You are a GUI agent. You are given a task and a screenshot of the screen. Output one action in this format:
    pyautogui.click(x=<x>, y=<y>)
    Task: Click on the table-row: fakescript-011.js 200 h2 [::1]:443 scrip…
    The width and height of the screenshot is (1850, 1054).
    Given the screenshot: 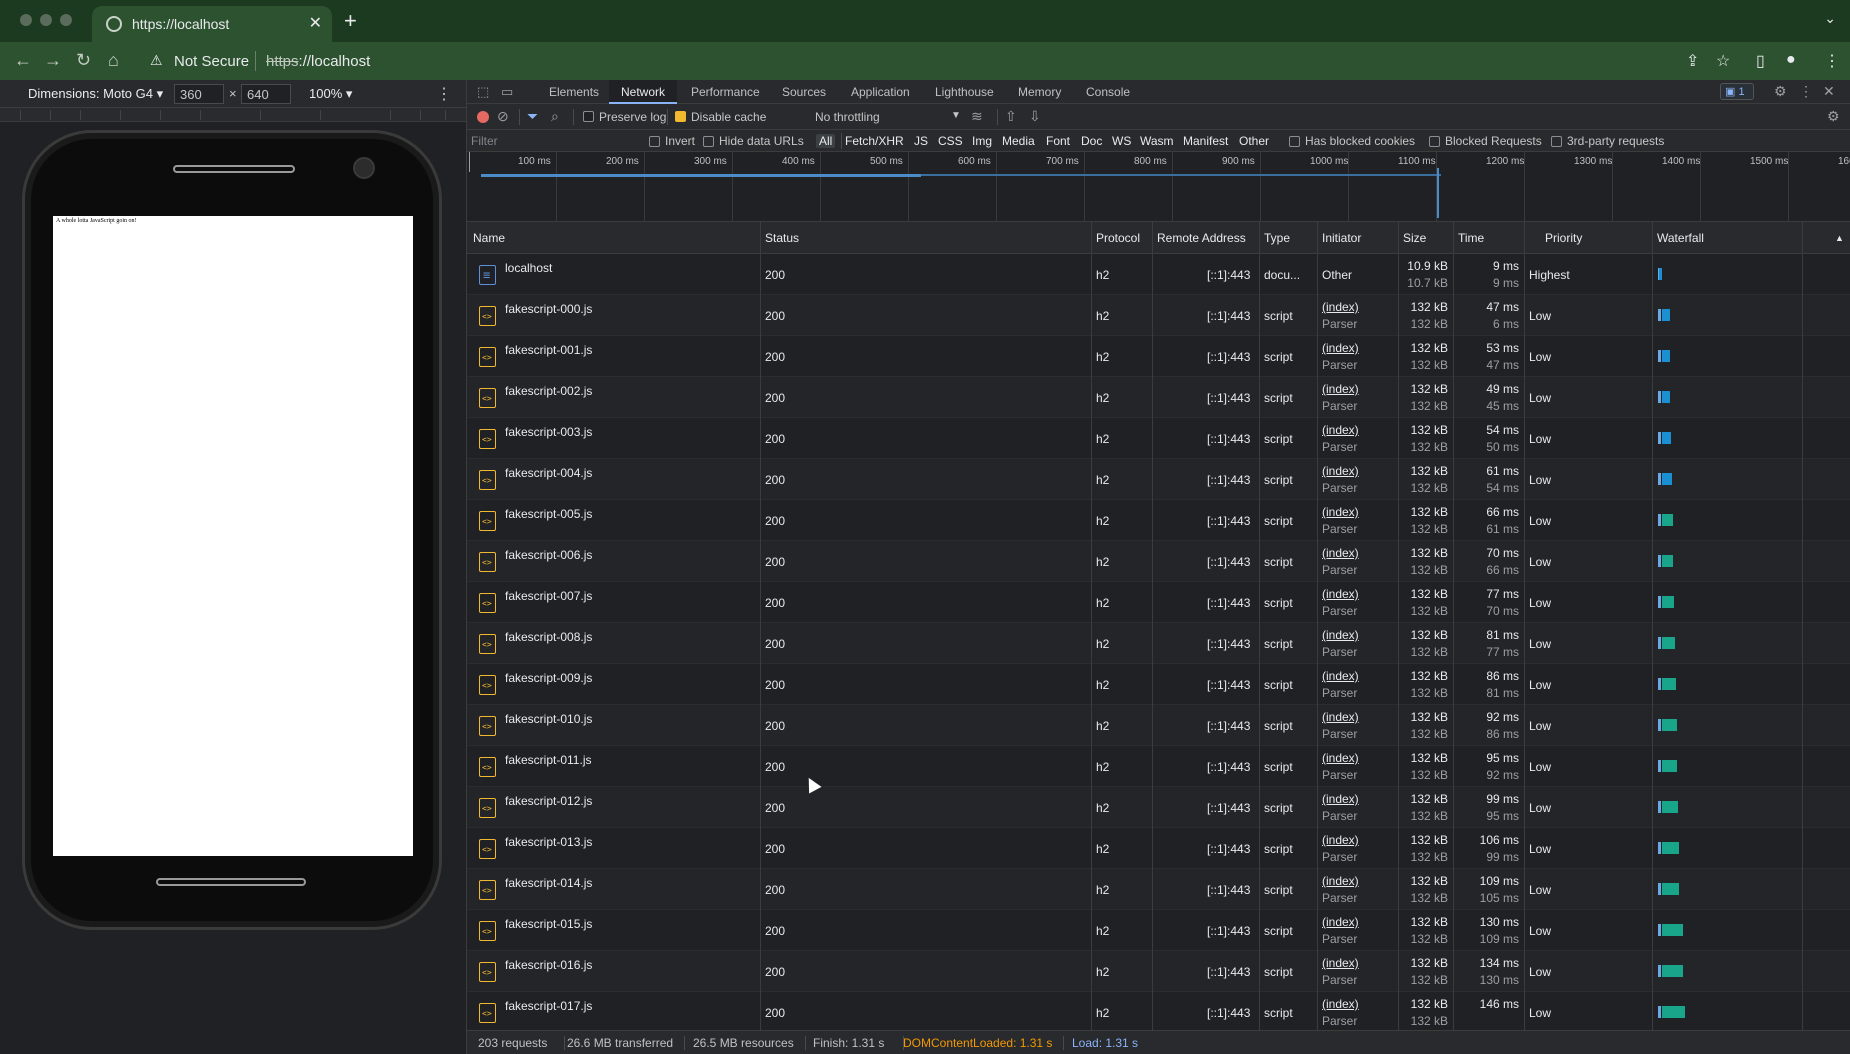 What is the action you would take?
    pyautogui.click(x=1158, y=766)
    